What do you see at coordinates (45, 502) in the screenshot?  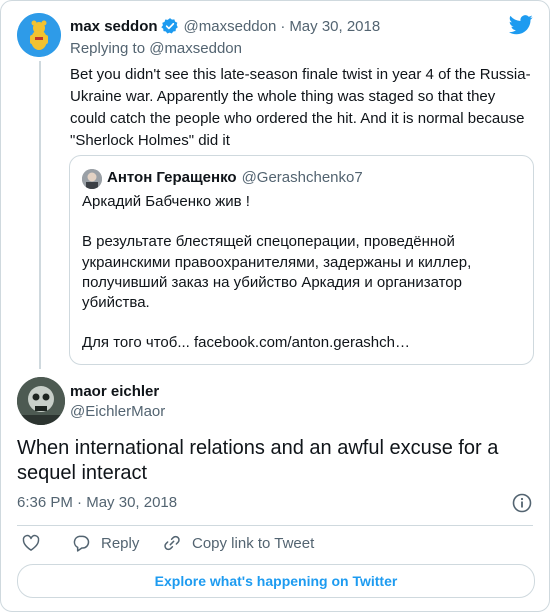 I see `tweet2-time: 6:36 PM` at bounding box center [45, 502].